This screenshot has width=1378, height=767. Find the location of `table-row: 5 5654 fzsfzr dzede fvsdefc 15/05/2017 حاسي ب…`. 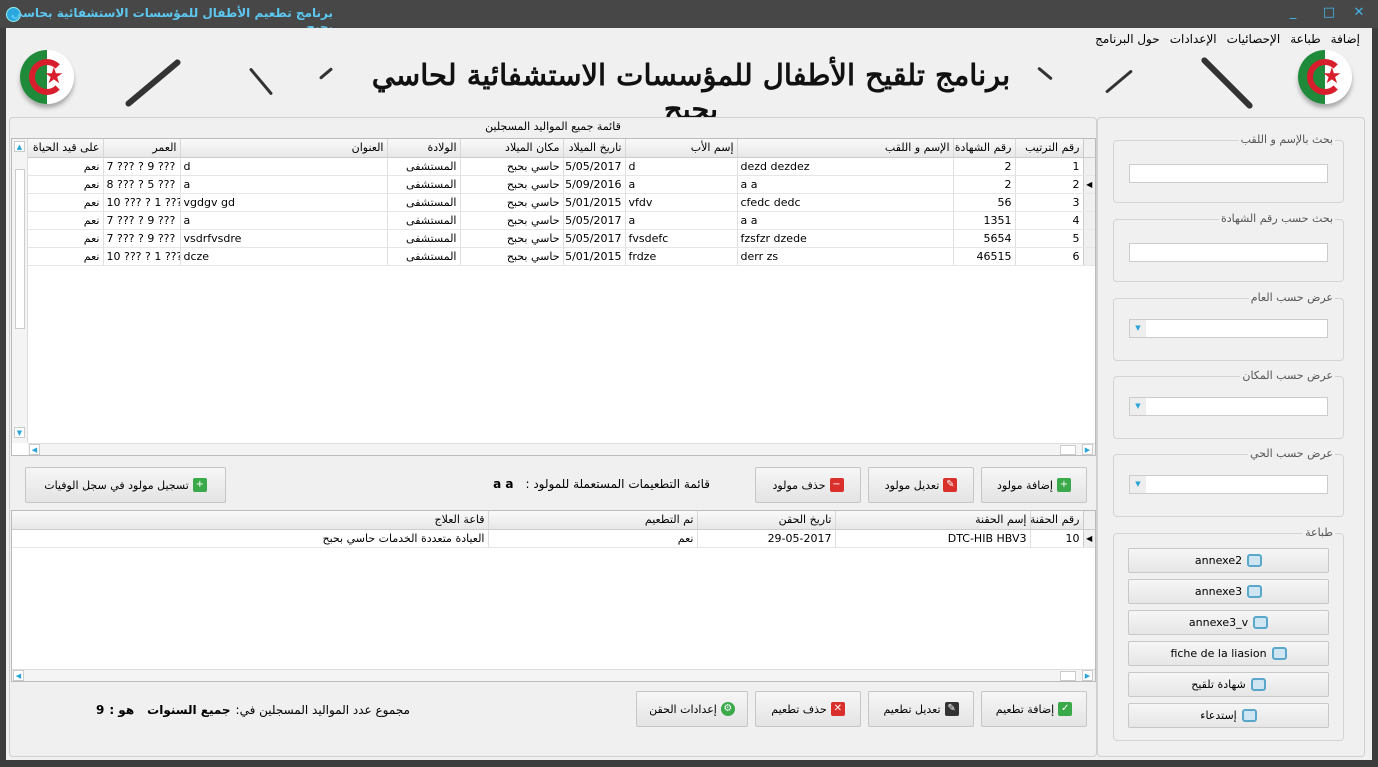

table-row: 5 5654 fzsfzr dzede fvsdefc 15/05/2017 حاسي ب… is located at coordinates (560, 238).